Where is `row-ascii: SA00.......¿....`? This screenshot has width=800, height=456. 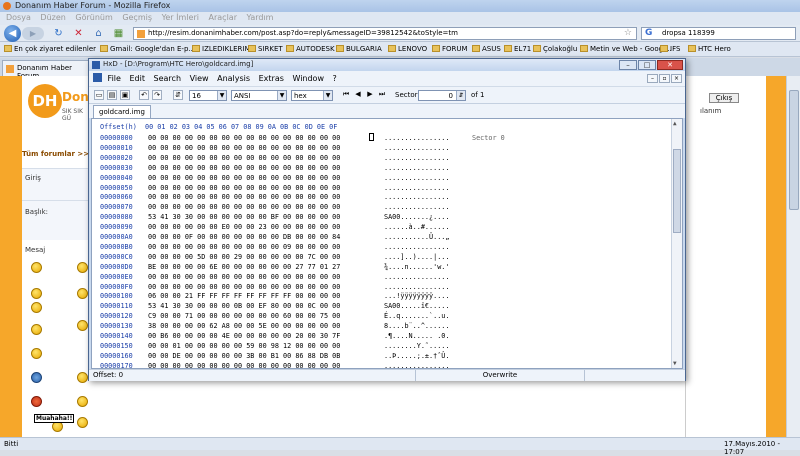
row-ascii: SA00.......¿.... is located at coordinates (416, 217).